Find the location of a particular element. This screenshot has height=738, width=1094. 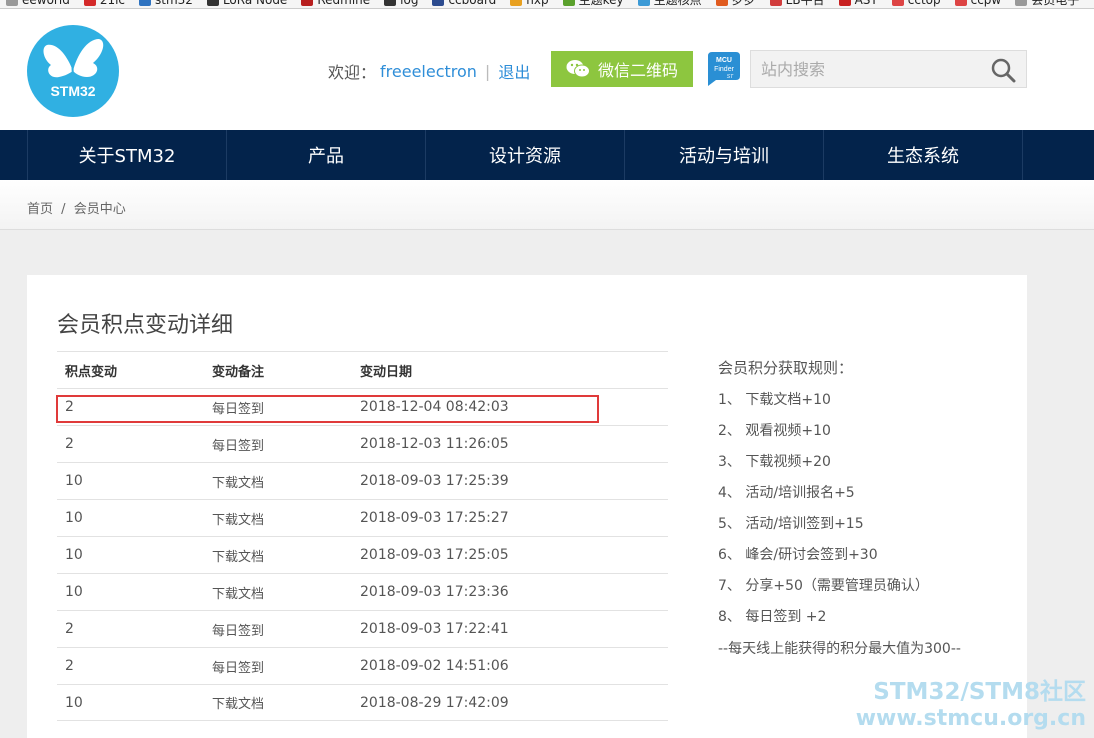

rule-item: 5、 活动/培训签到+15 is located at coordinates (791, 524).